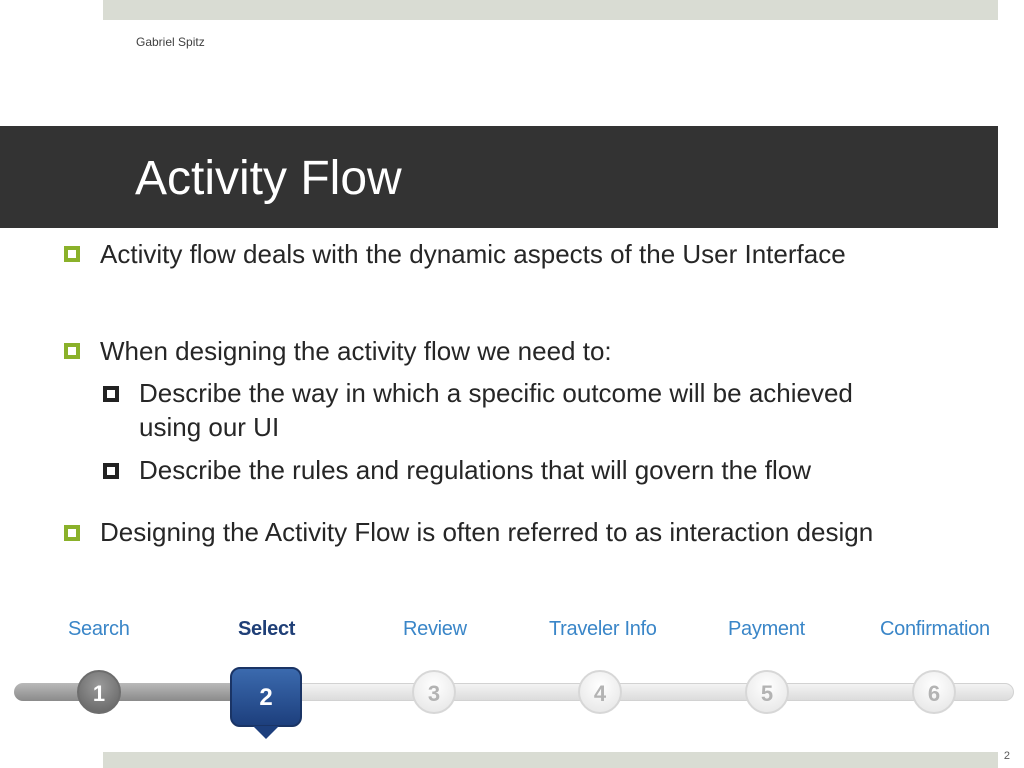  Describe the element at coordinates (550, 10) in the screenshot. I see `top-decor-band` at that location.